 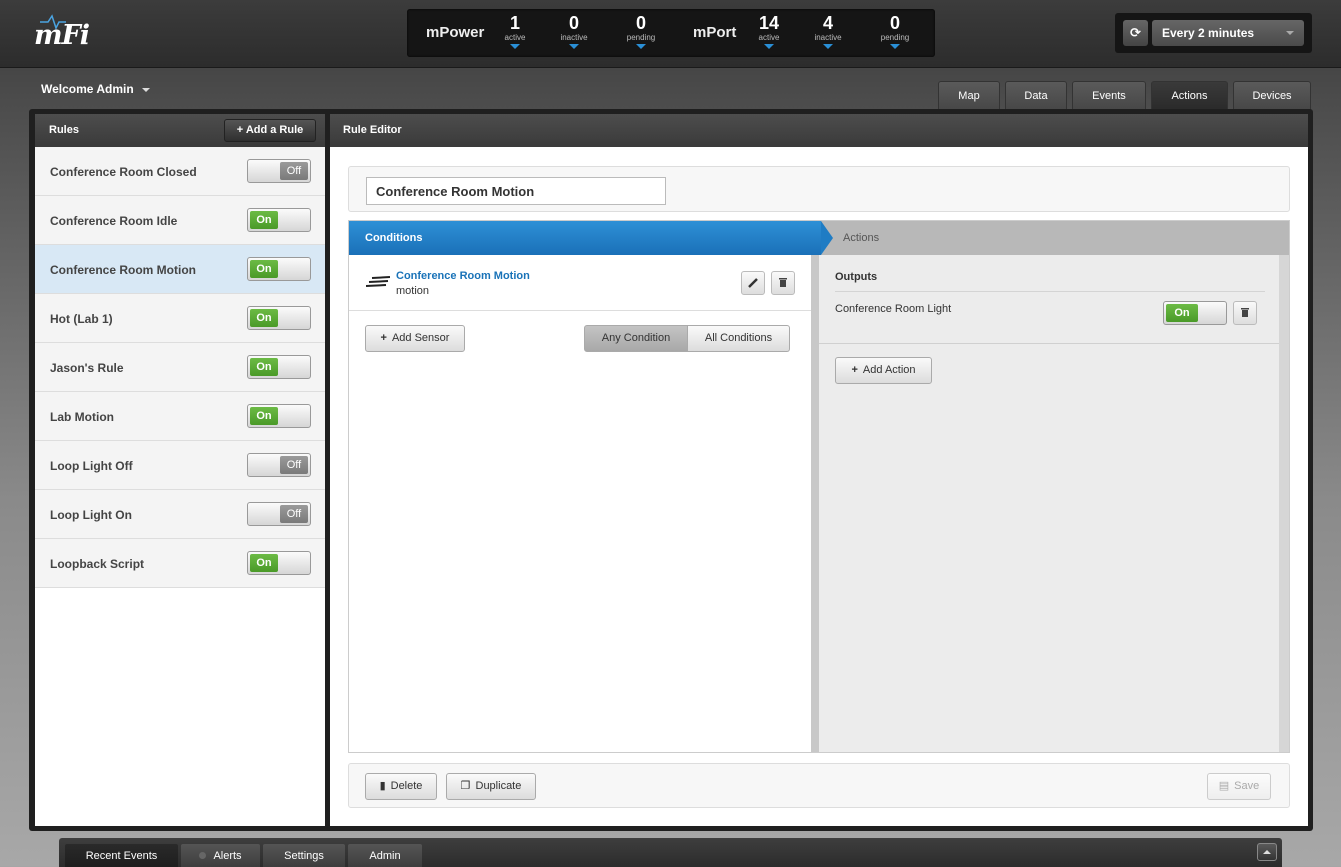 I want to click on rule-name: Loop Light On, so click(x=91, y=515).